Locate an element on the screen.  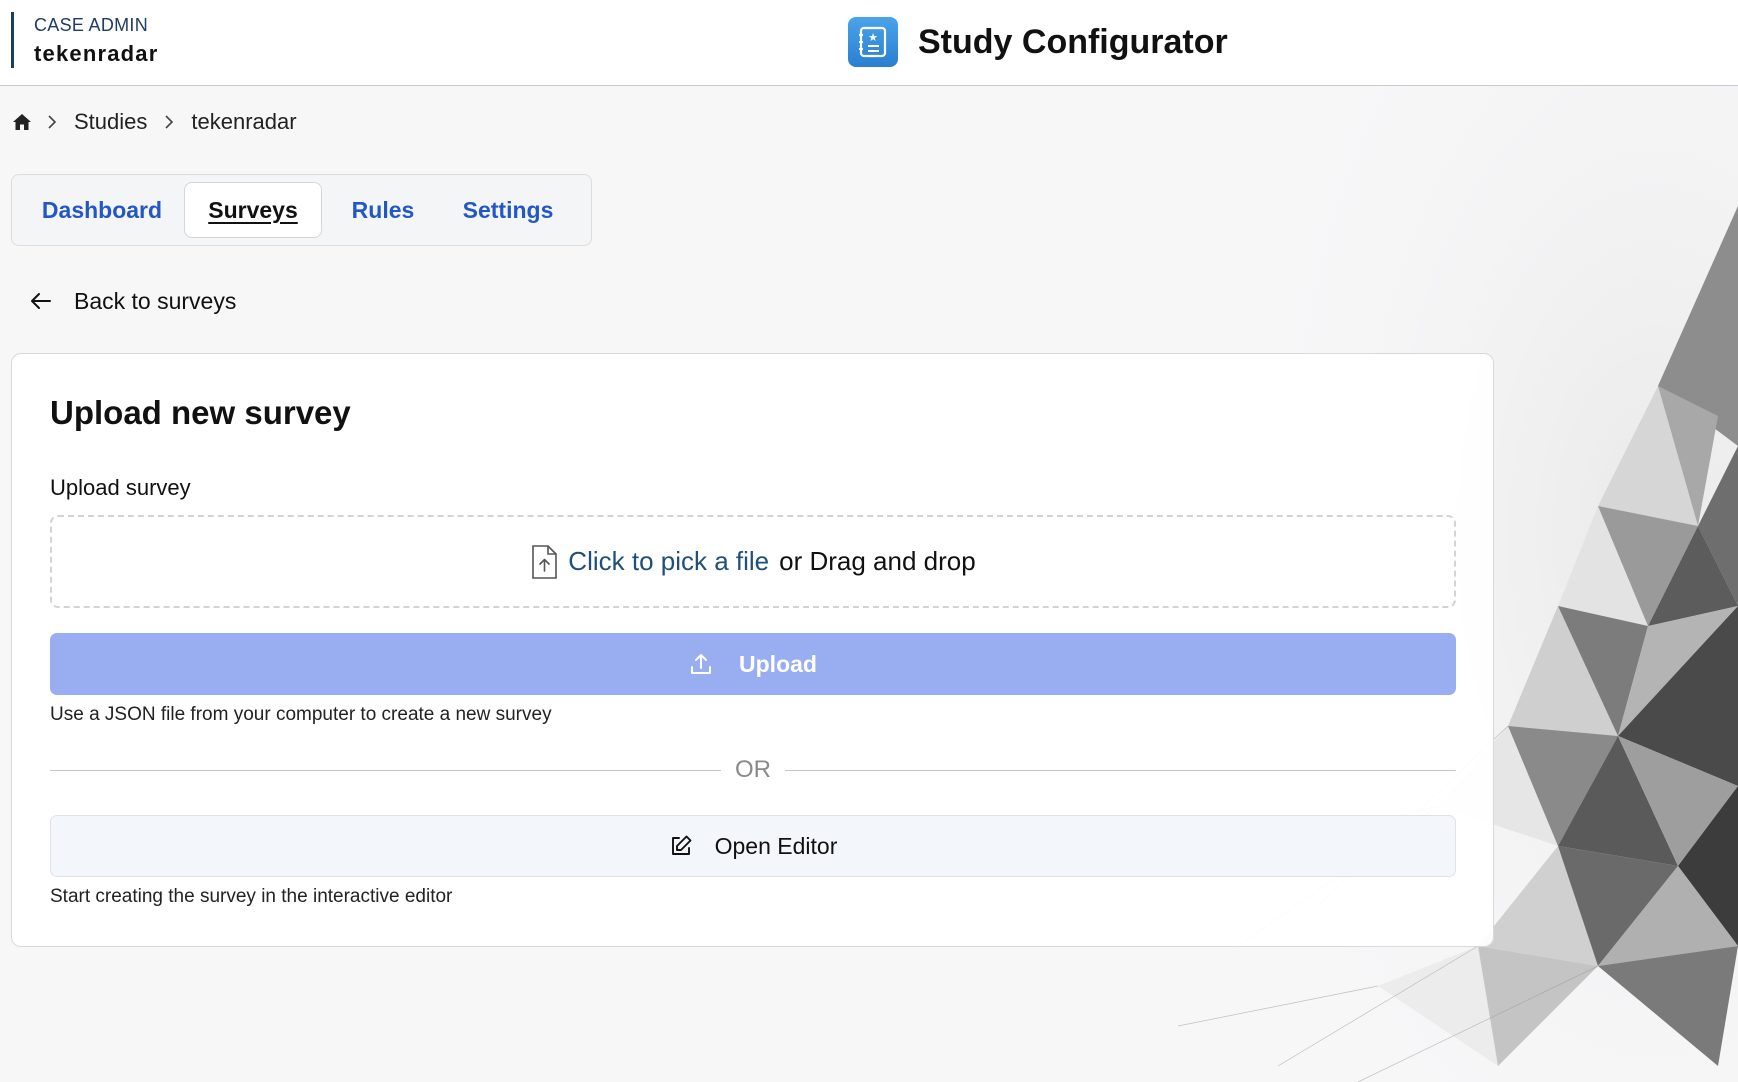
or-divider: OR is located at coordinates (753, 770).